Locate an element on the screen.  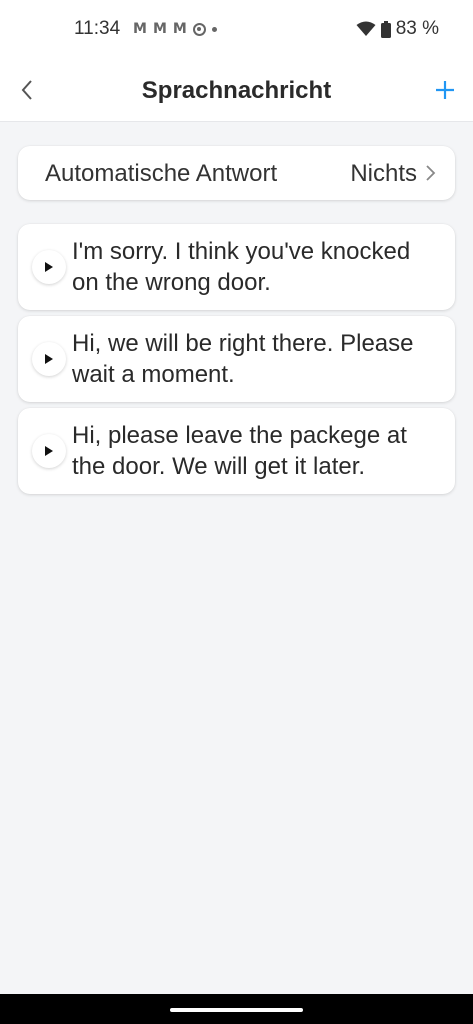
add-button is located at coordinates (445, 90).